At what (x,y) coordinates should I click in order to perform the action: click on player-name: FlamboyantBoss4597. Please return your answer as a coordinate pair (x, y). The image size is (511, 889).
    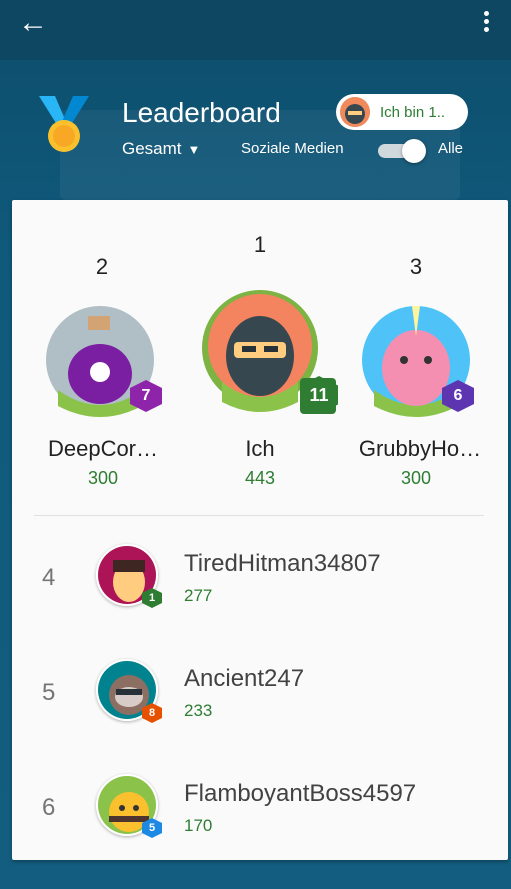
    Looking at the image, I should click on (300, 793).